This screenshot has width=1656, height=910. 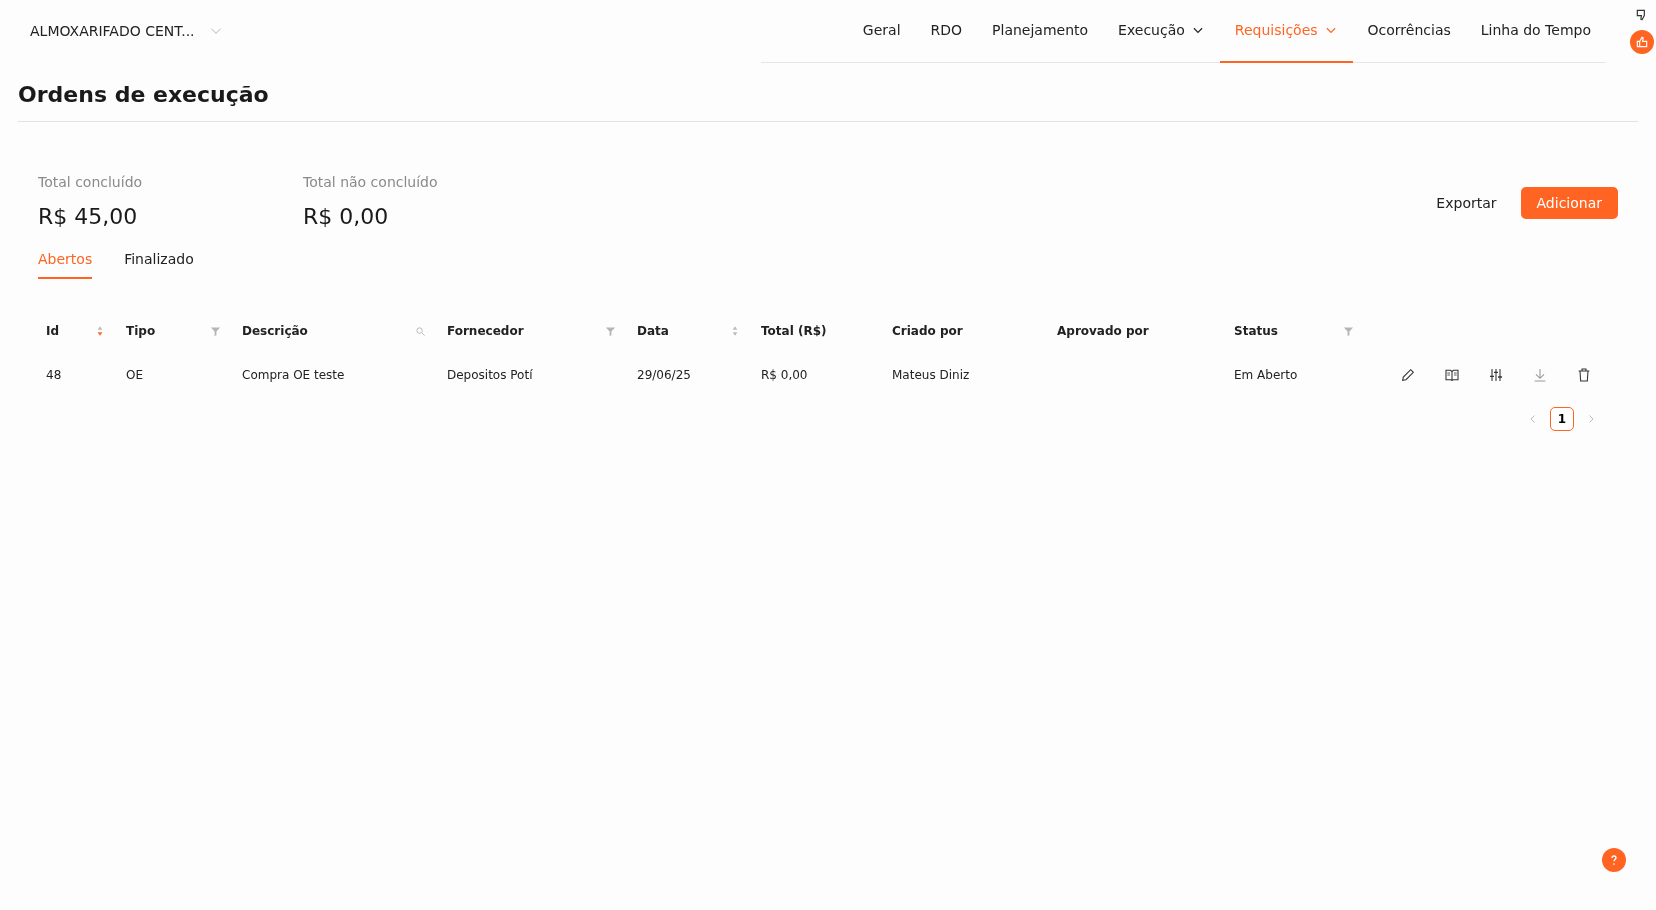 I want to click on table-cell: 29/06/25, so click(x=664, y=375).